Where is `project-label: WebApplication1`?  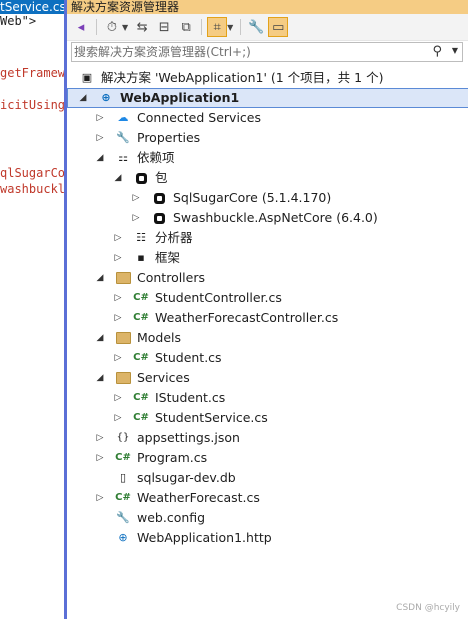 project-label: WebApplication1 is located at coordinates (180, 97).